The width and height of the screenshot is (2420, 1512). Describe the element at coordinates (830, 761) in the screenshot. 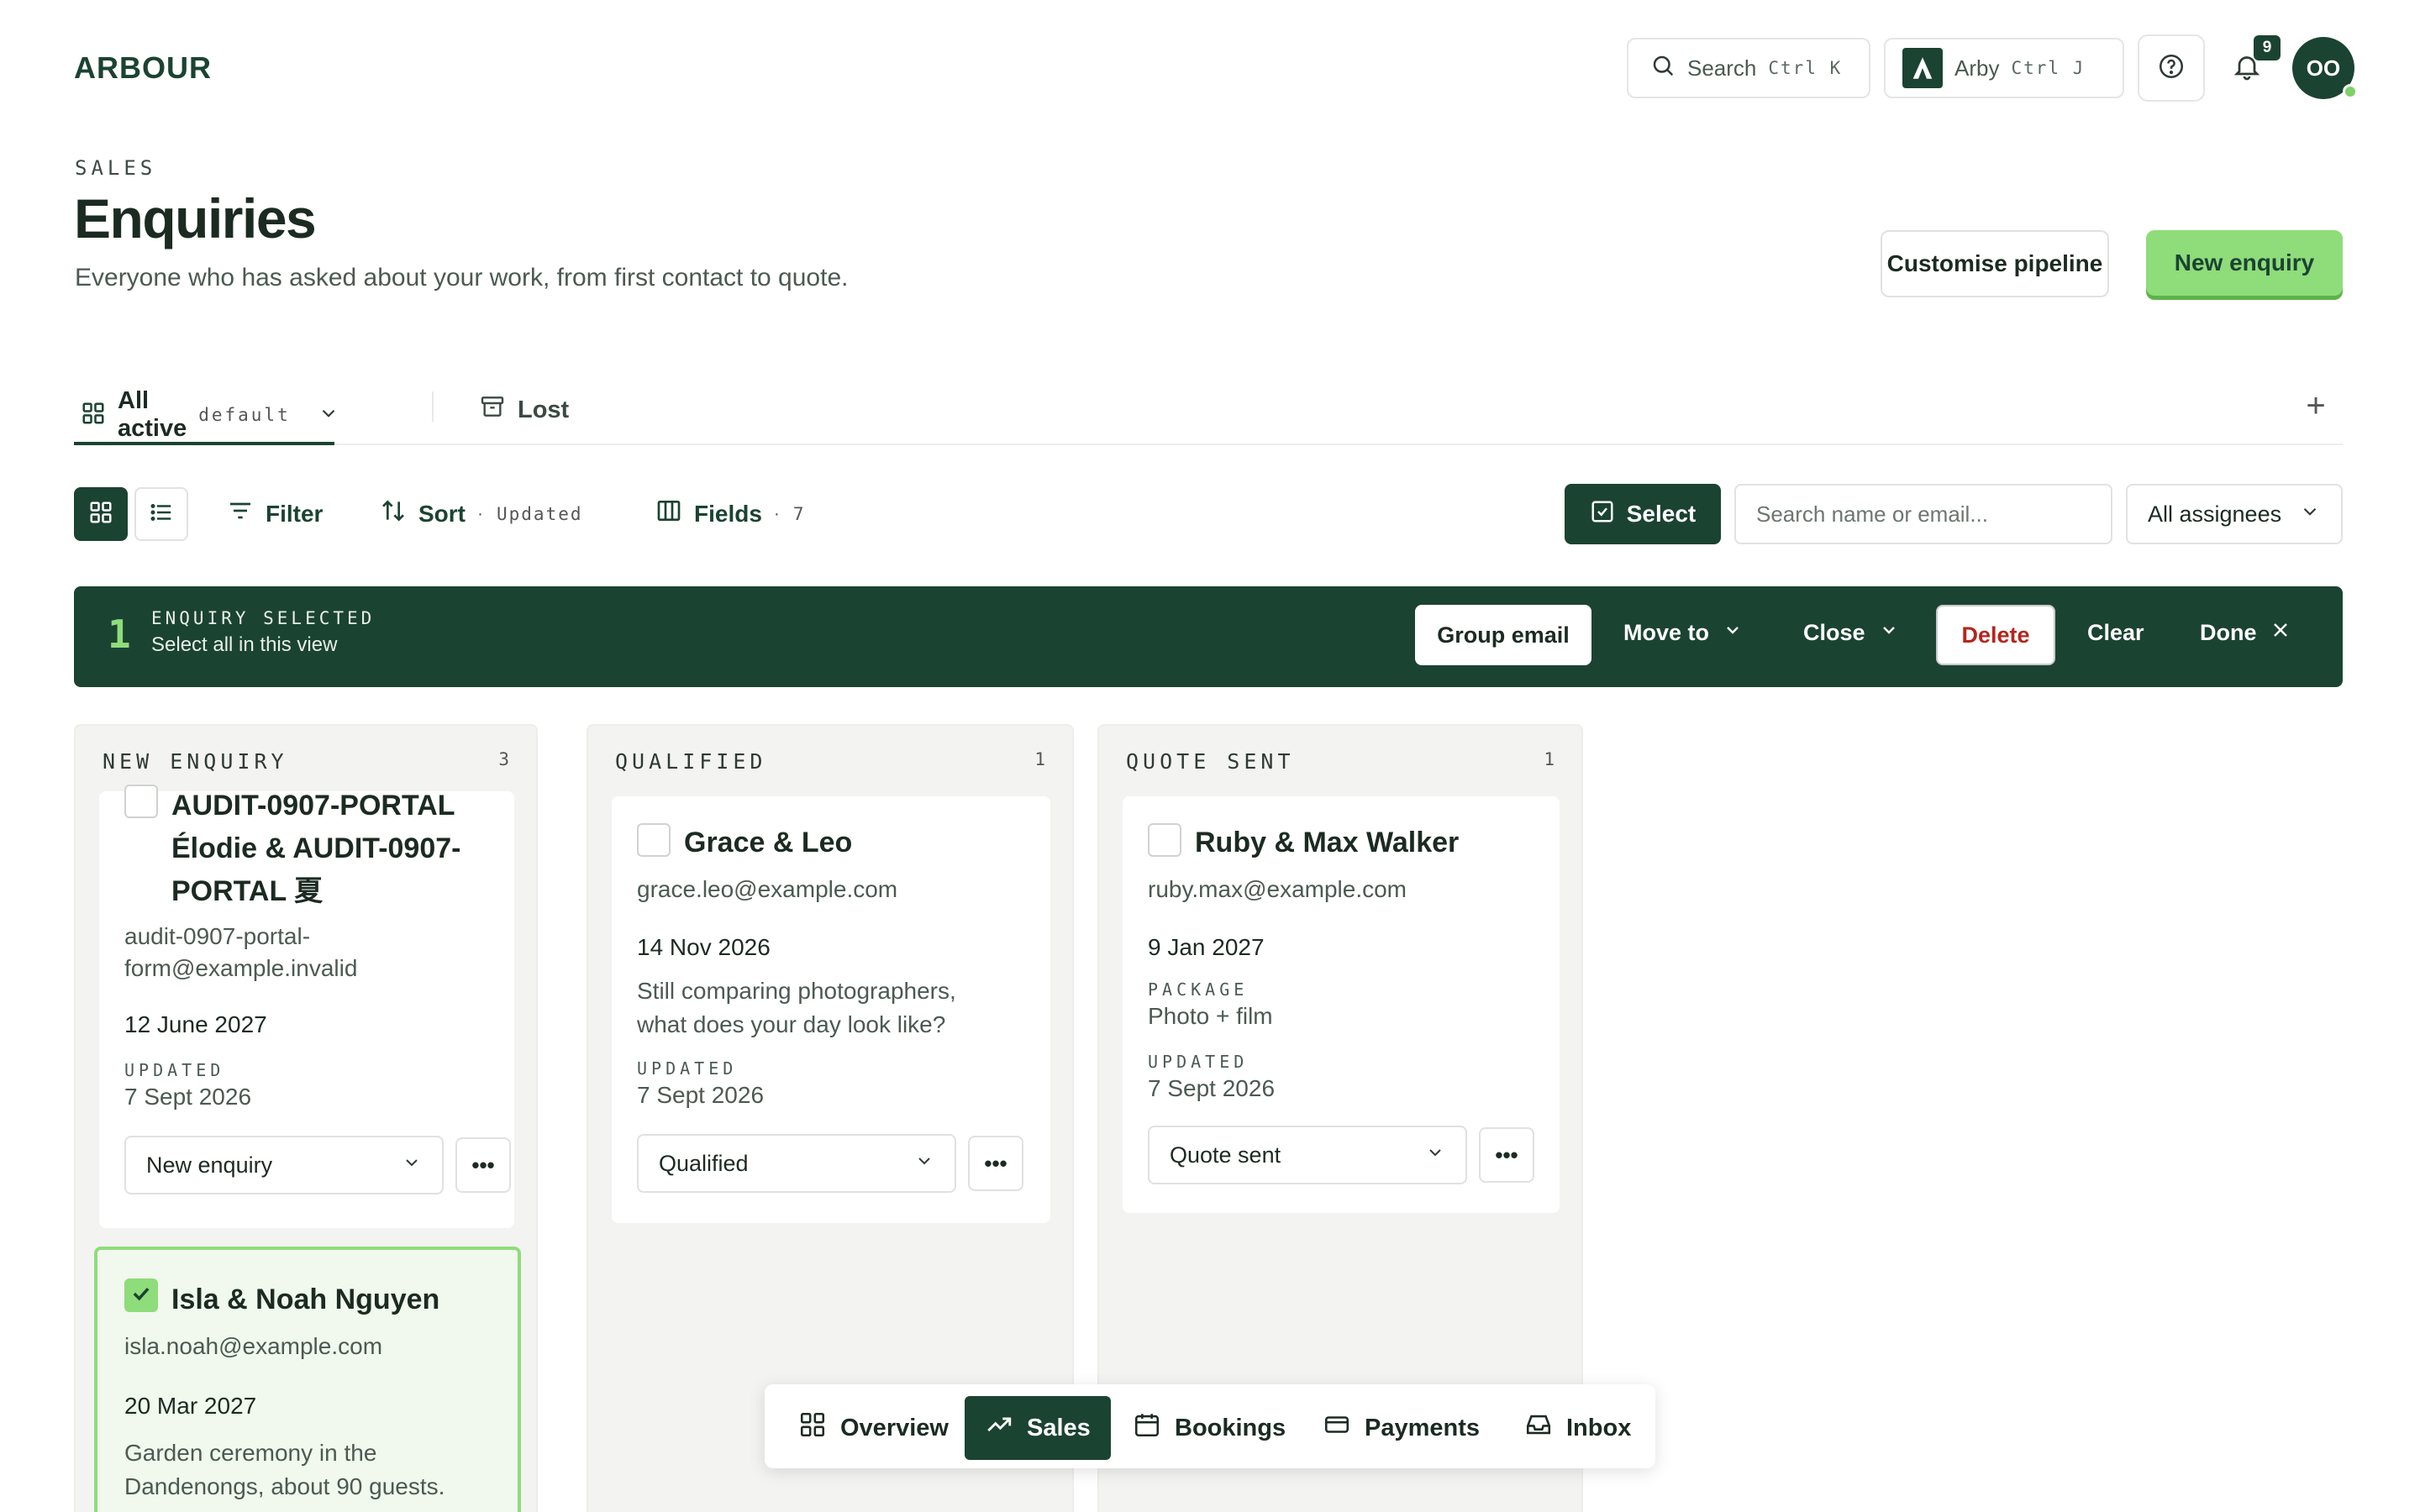

I see `column-header: QUALIFIED 1` at that location.